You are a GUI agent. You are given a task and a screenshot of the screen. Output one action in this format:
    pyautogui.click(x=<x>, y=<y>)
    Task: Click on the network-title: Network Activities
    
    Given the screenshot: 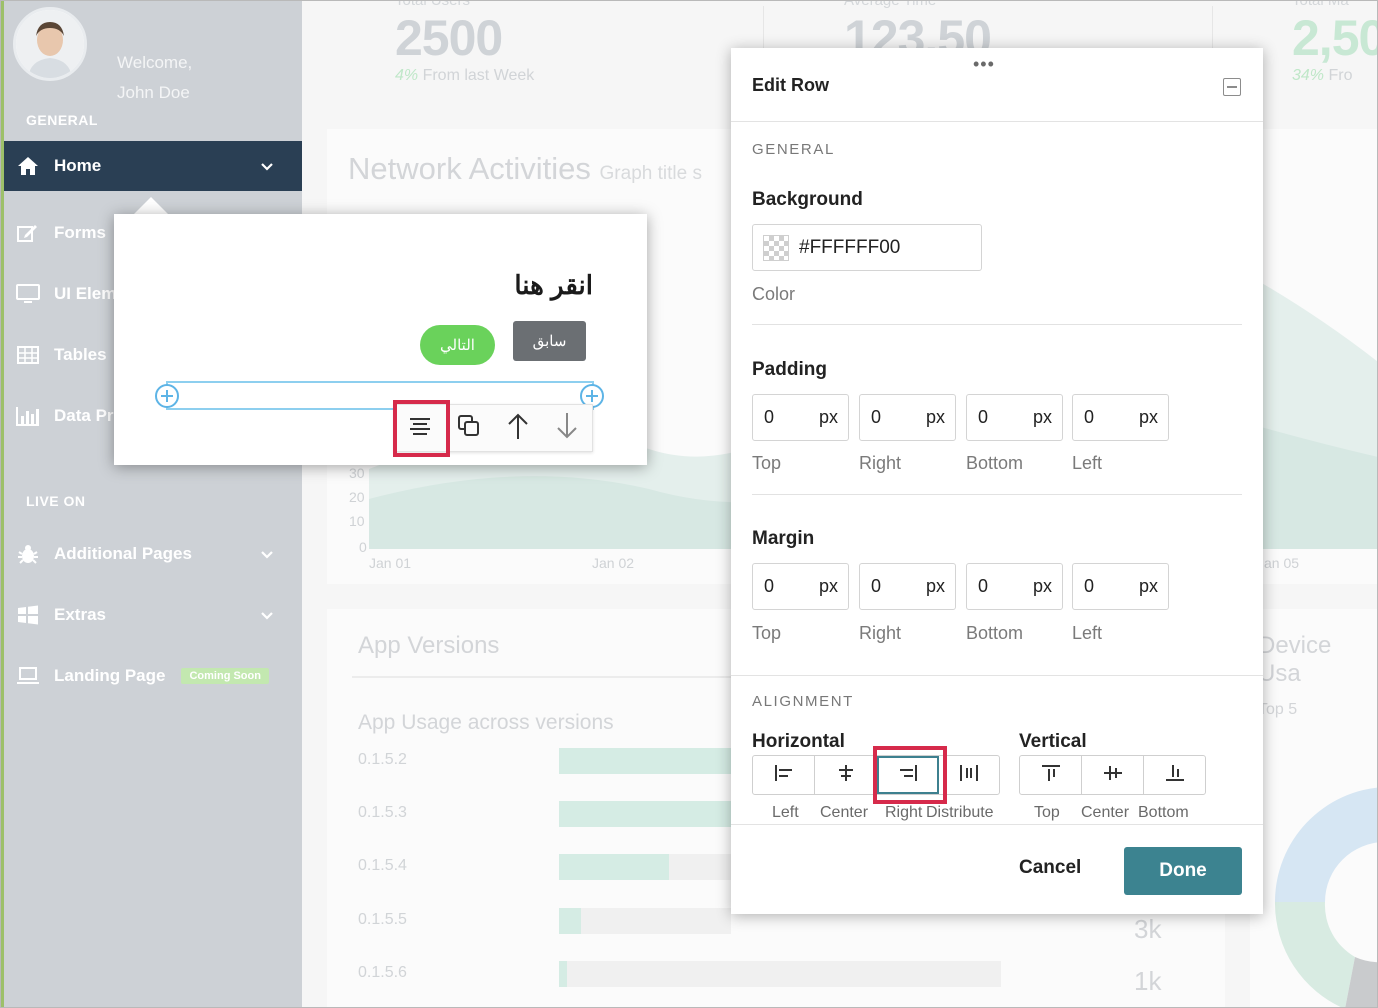 What is the action you would take?
    pyautogui.click(x=469, y=168)
    